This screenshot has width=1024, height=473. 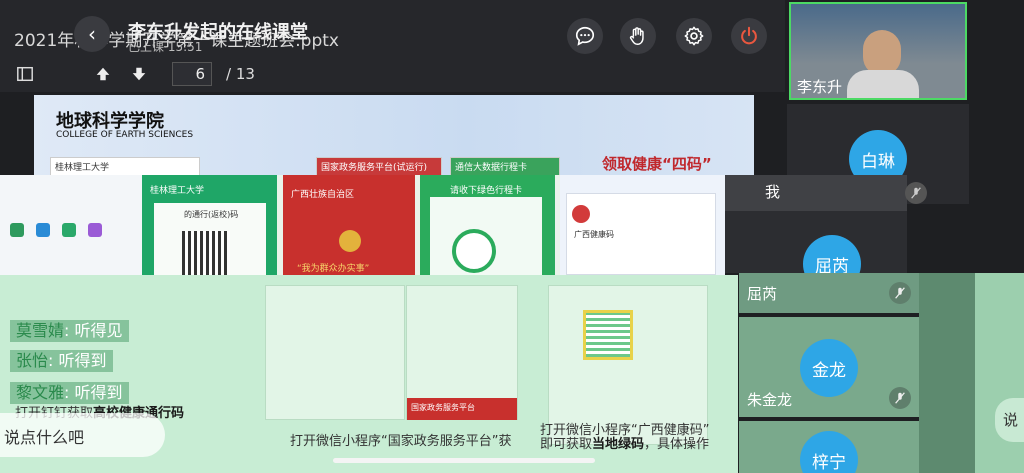 I want to click on slide-heading: 领取健康“四码”, so click(x=657, y=164).